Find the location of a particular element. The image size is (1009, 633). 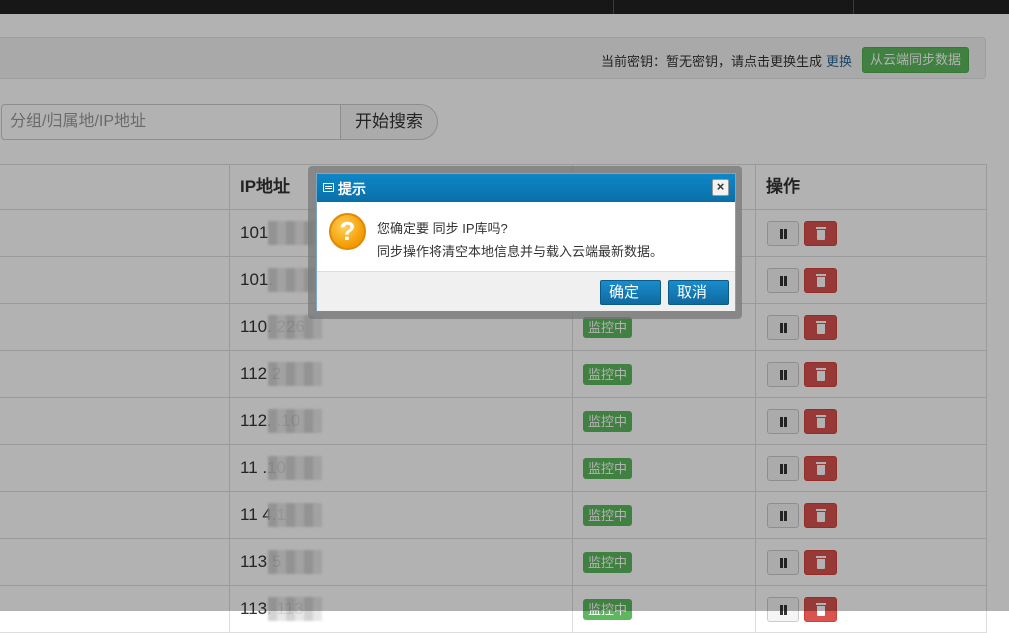

dialog-titlebar: 提示 × is located at coordinates (526, 188).